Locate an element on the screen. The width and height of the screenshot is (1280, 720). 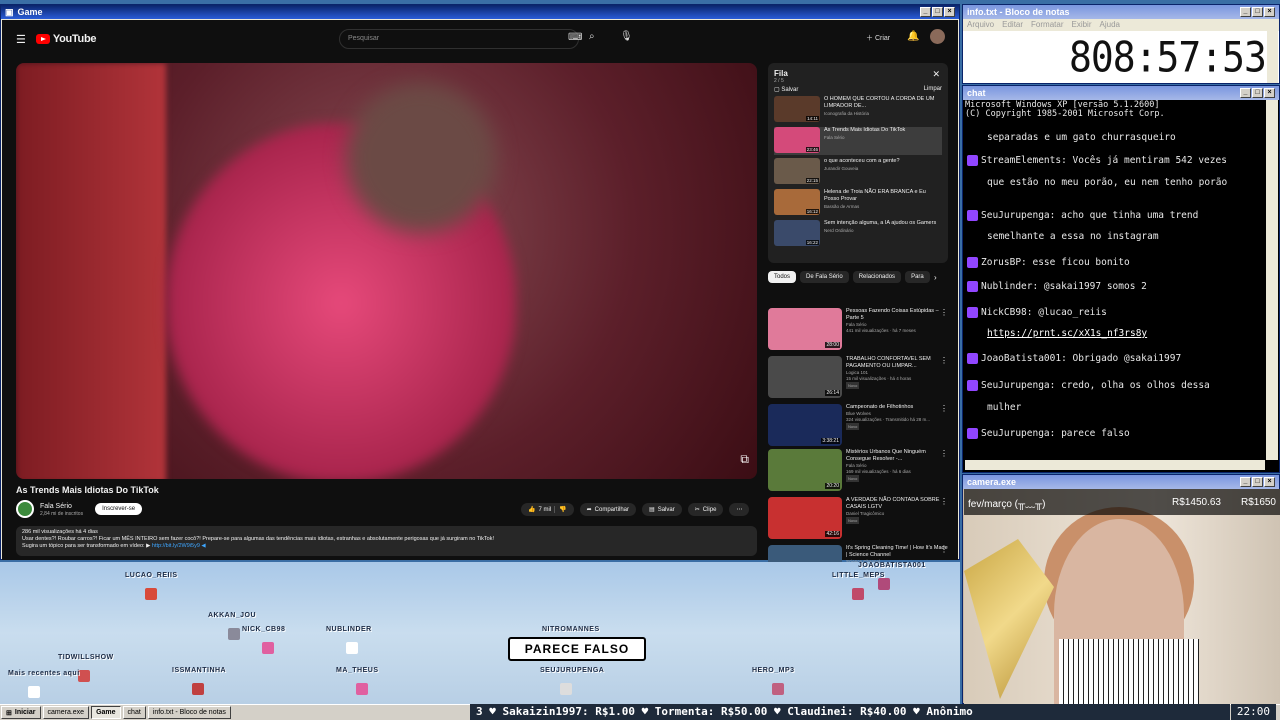
menu-icon: ☰ is located at coordinates (21, 39).